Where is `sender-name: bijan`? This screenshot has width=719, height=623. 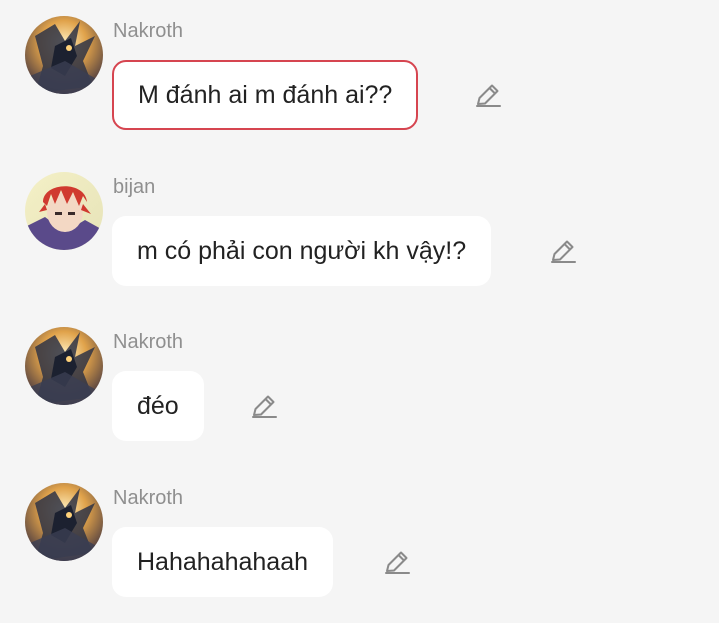 sender-name: bijan is located at coordinates (134, 187).